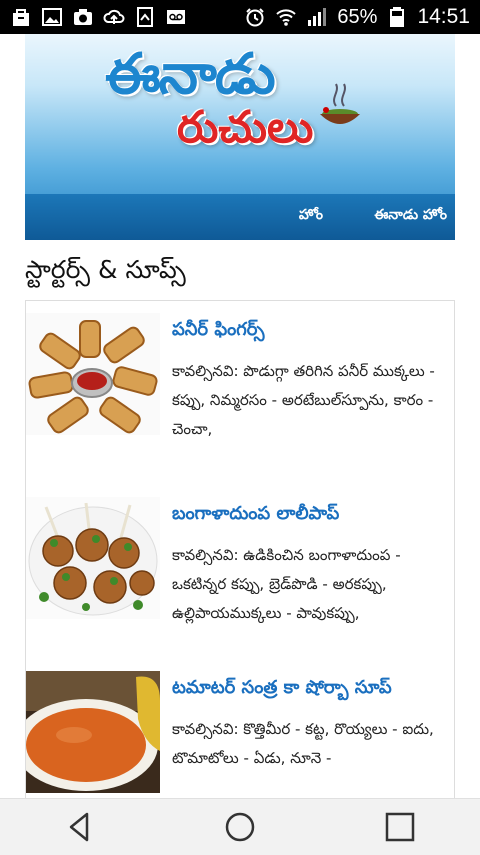 This screenshot has width=480, height=855. What do you see at coordinates (317, 17) in the screenshot?
I see `signal-icon` at bounding box center [317, 17].